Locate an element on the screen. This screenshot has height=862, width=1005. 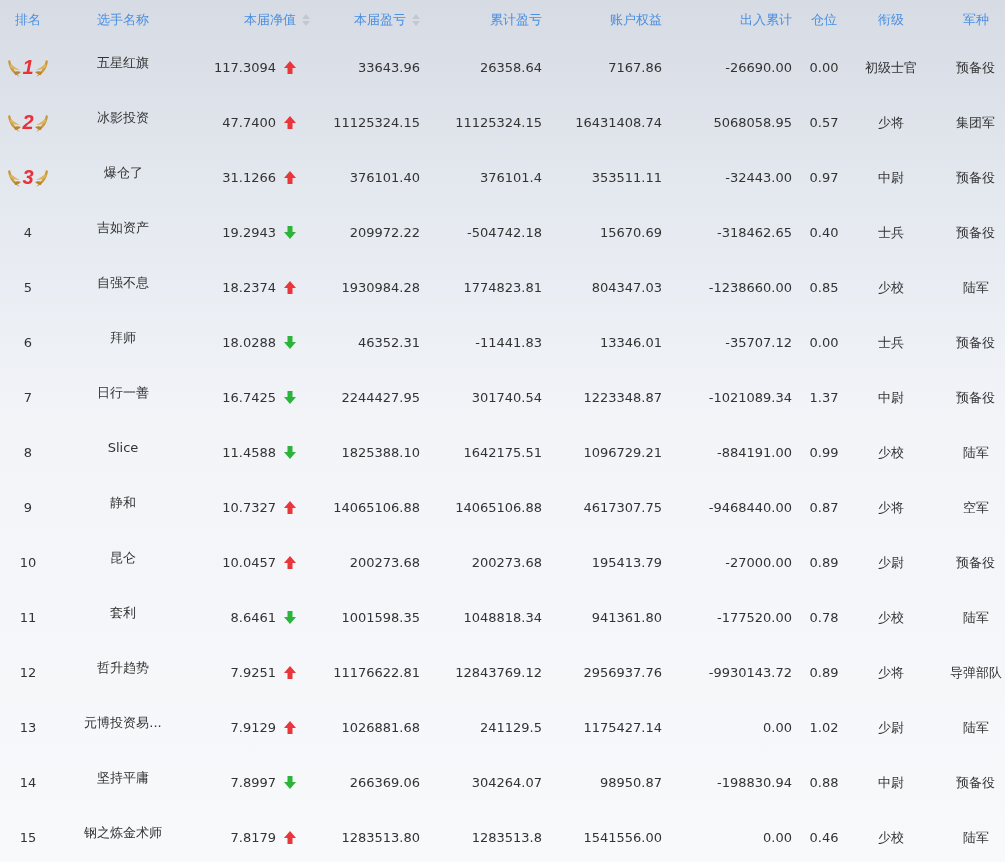
player-name: 吉如资产 is located at coordinates (123, 227).